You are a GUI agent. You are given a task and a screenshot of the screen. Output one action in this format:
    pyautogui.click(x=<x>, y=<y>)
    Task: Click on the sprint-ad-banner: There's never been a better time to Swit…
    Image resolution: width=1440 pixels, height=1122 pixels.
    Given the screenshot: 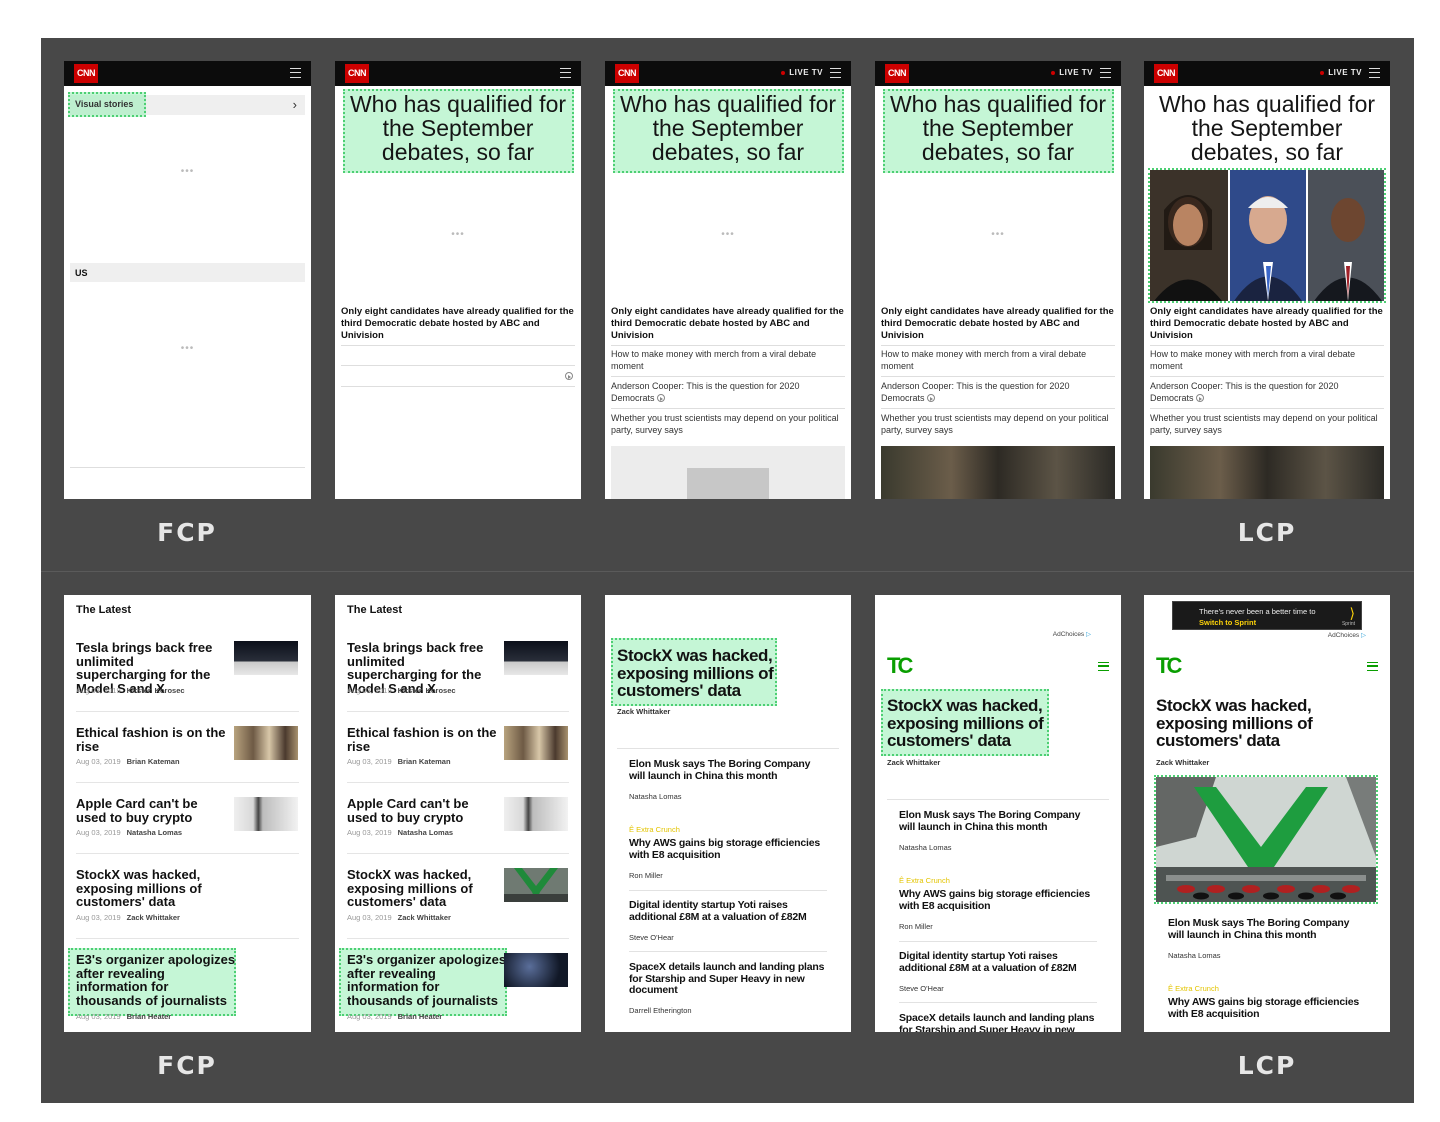 What is the action you would take?
    pyautogui.click(x=1267, y=615)
    